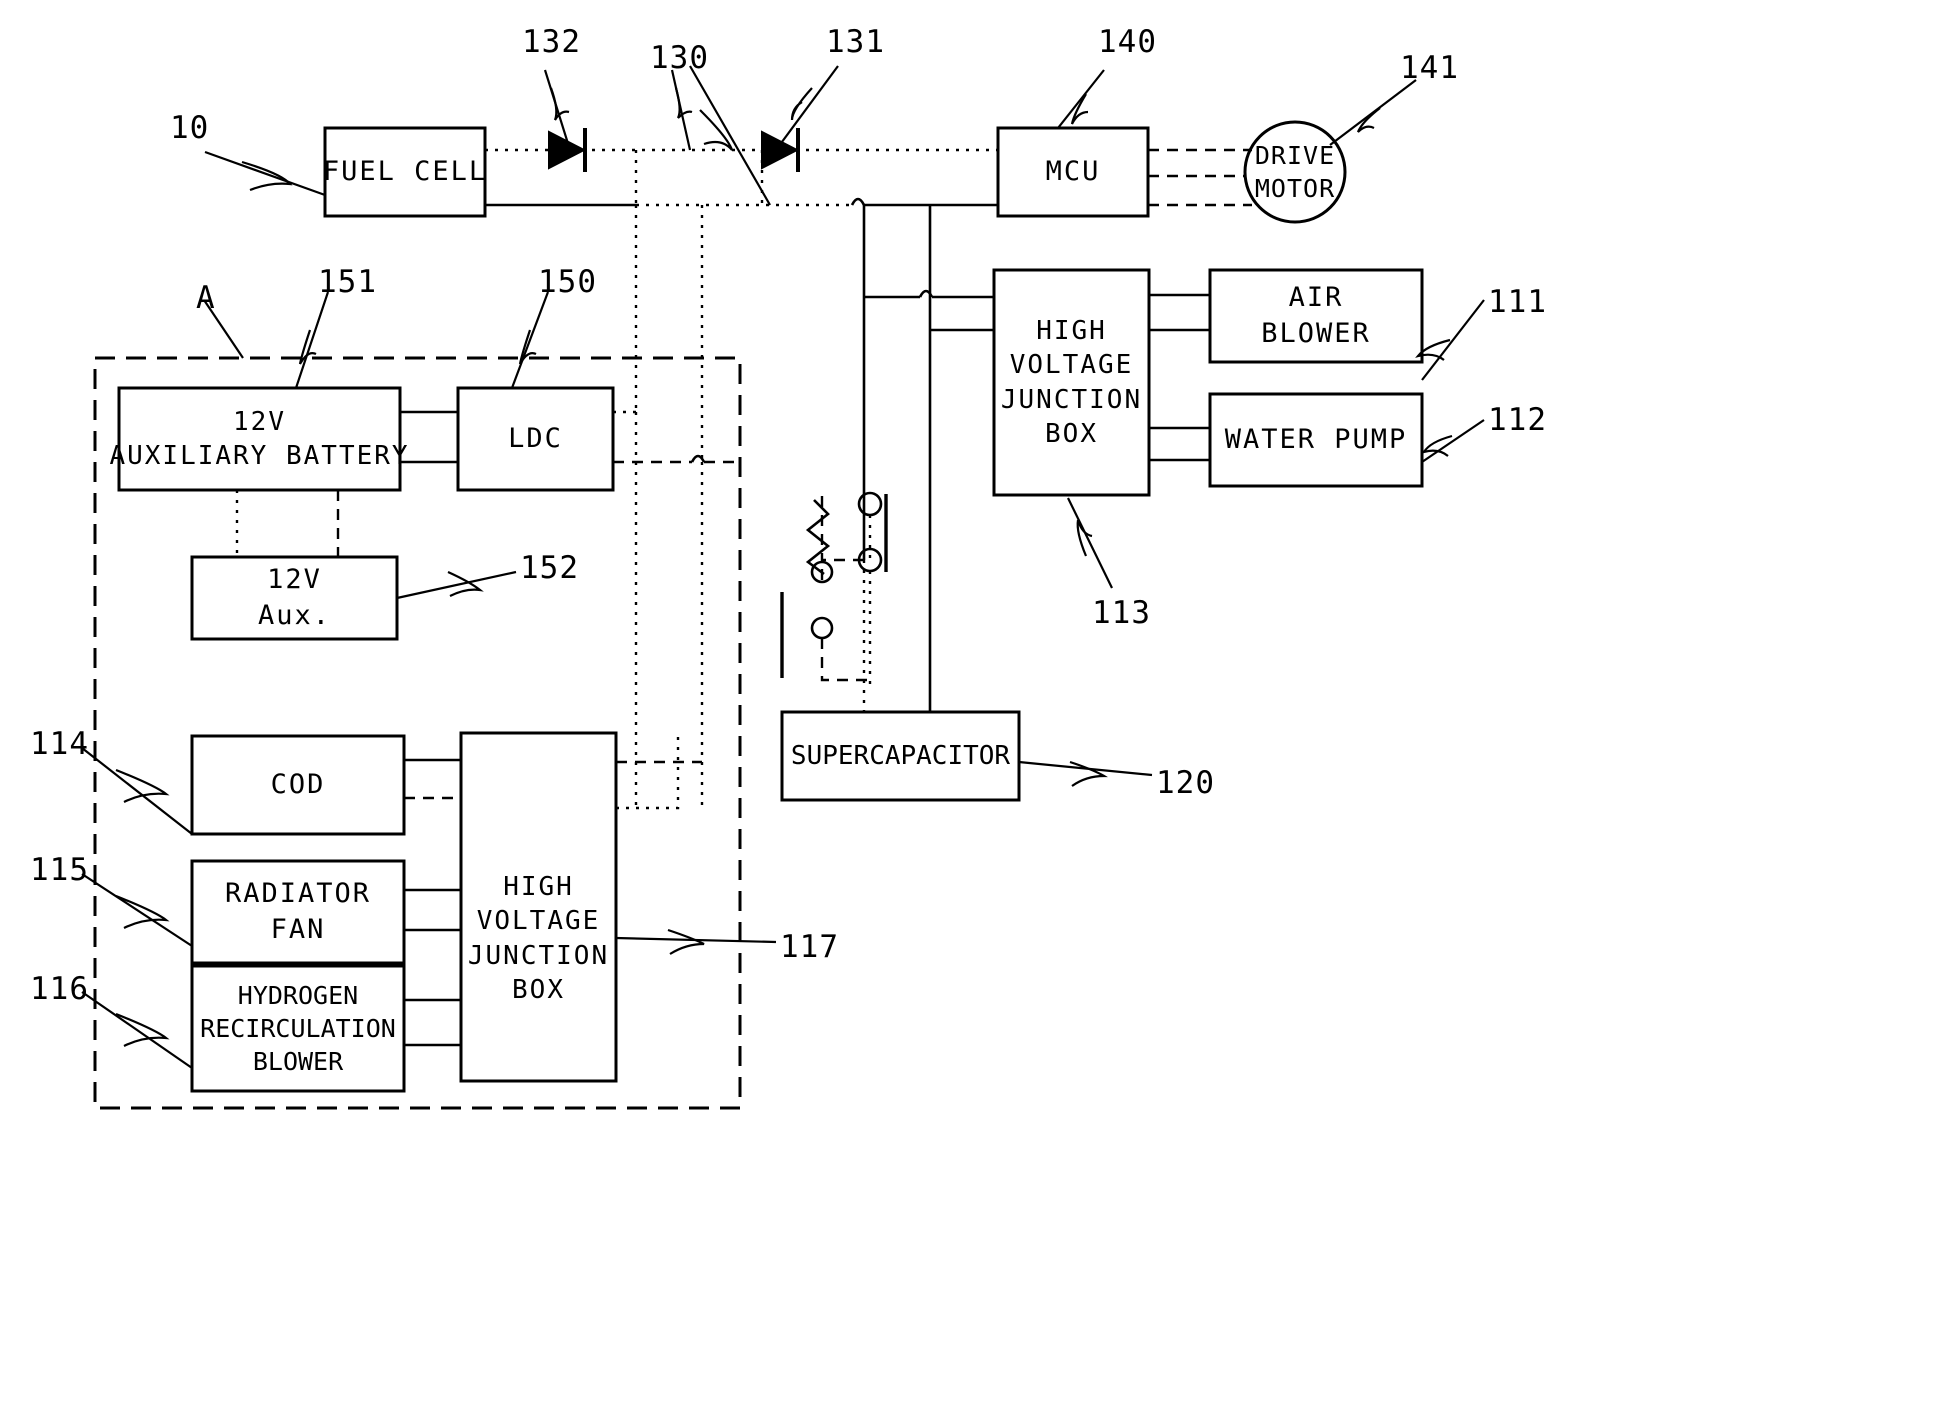 This screenshot has height=1410, width=1943. I want to click on ref-number-141: 141, so click(1429, 68).